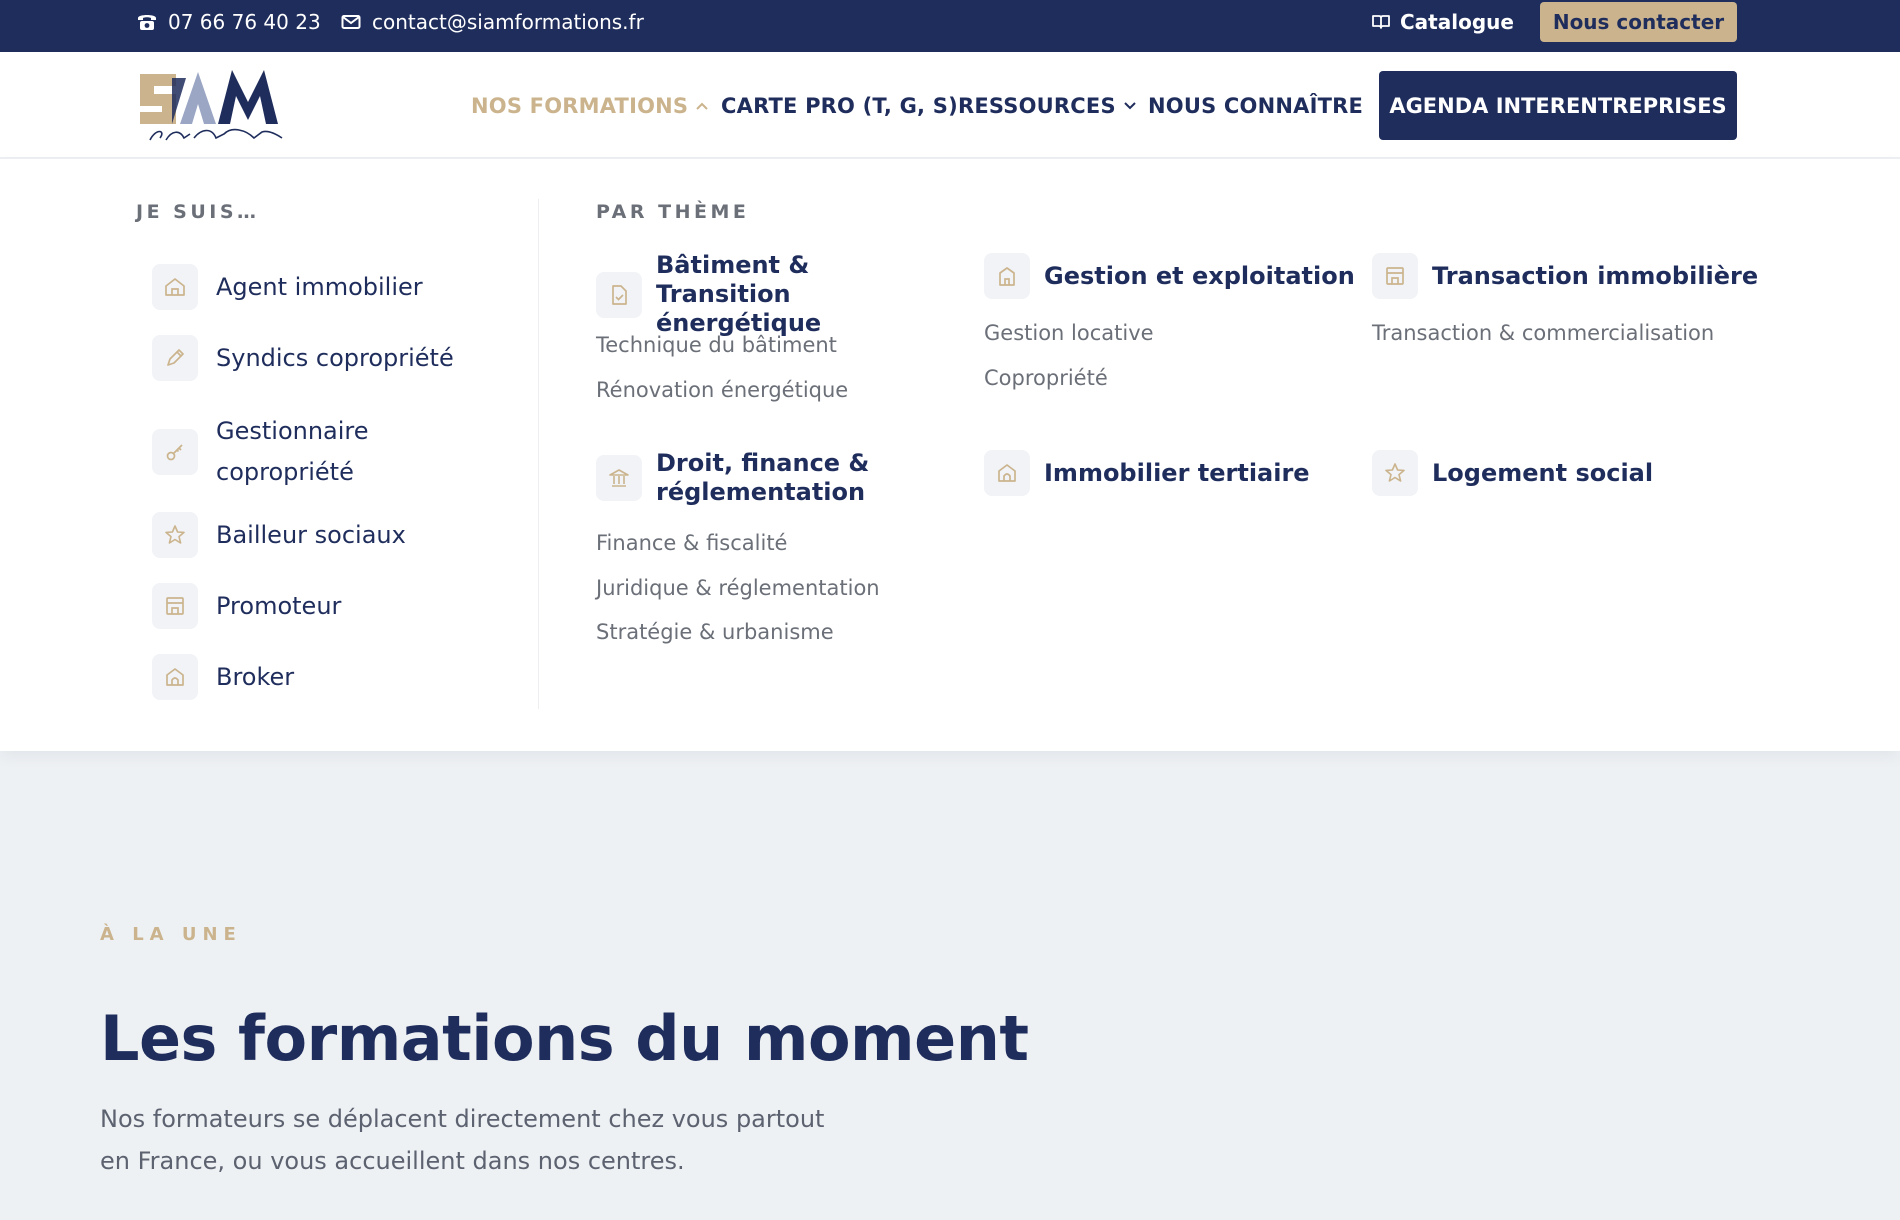 Image resolution: width=1900 pixels, height=1220 pixels. I want to click on theme-transaction-immobiliere: Transaction immobilière, so click(1565, 276).